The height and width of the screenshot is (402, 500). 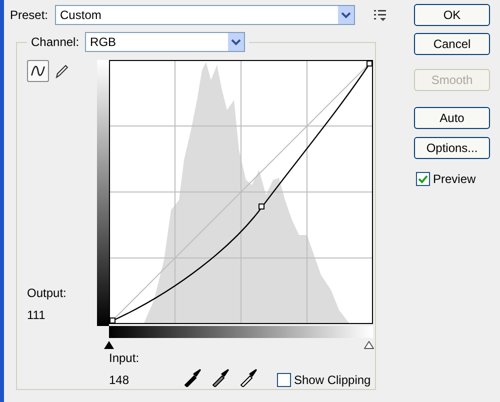 What do you see at coordinates (452, 44) in the screenshot?
I see `dialog-button: Cancel` at bounding box center [452, 44].